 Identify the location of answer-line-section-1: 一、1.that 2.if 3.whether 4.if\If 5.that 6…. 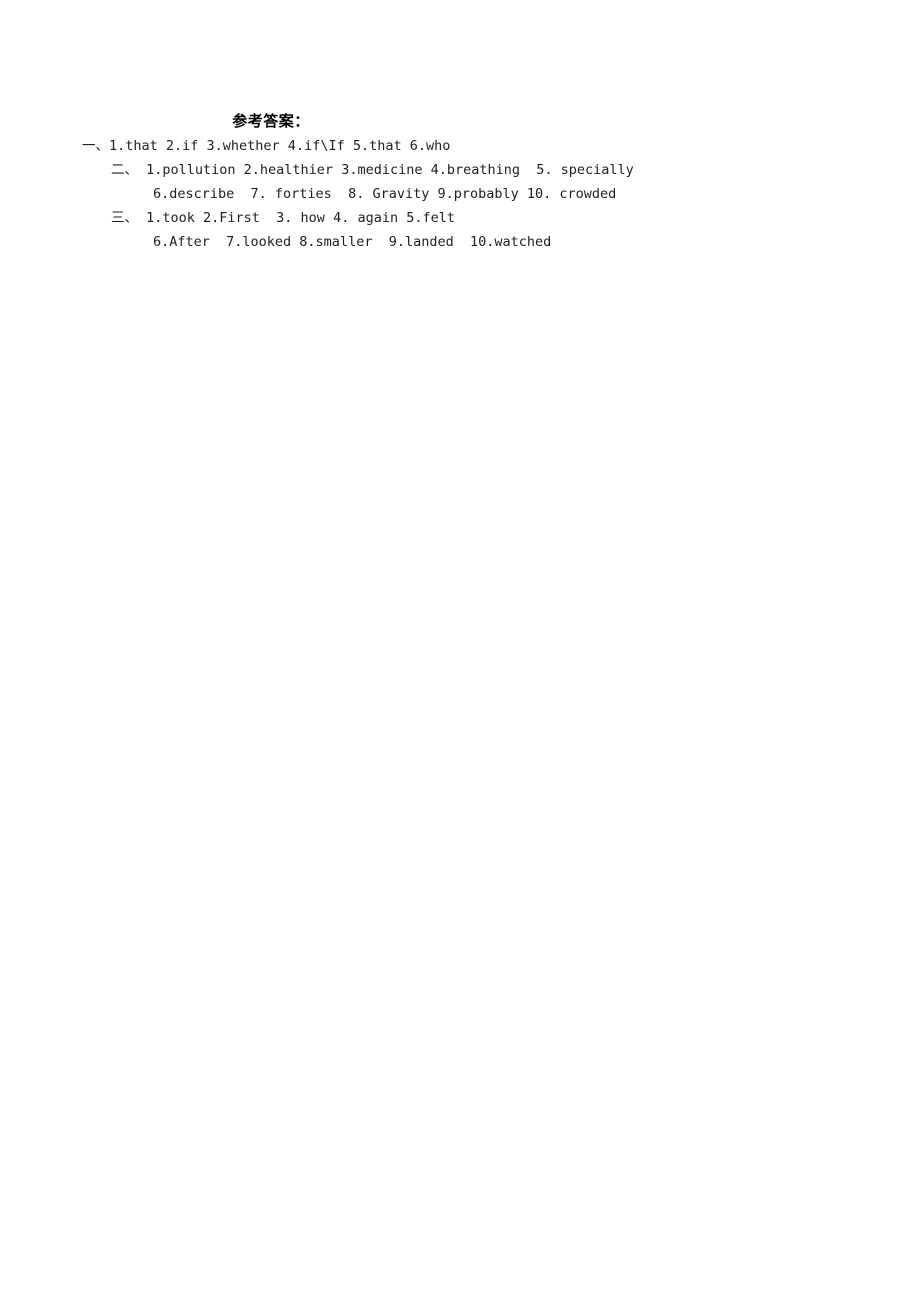
(460, 146).